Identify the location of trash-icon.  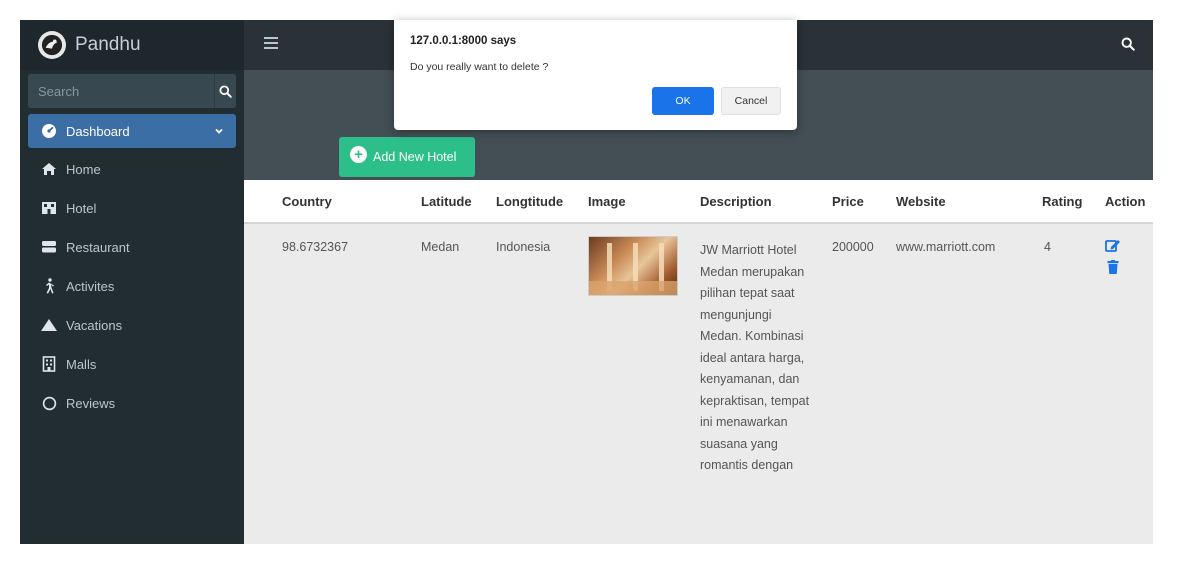
(1113, 269).